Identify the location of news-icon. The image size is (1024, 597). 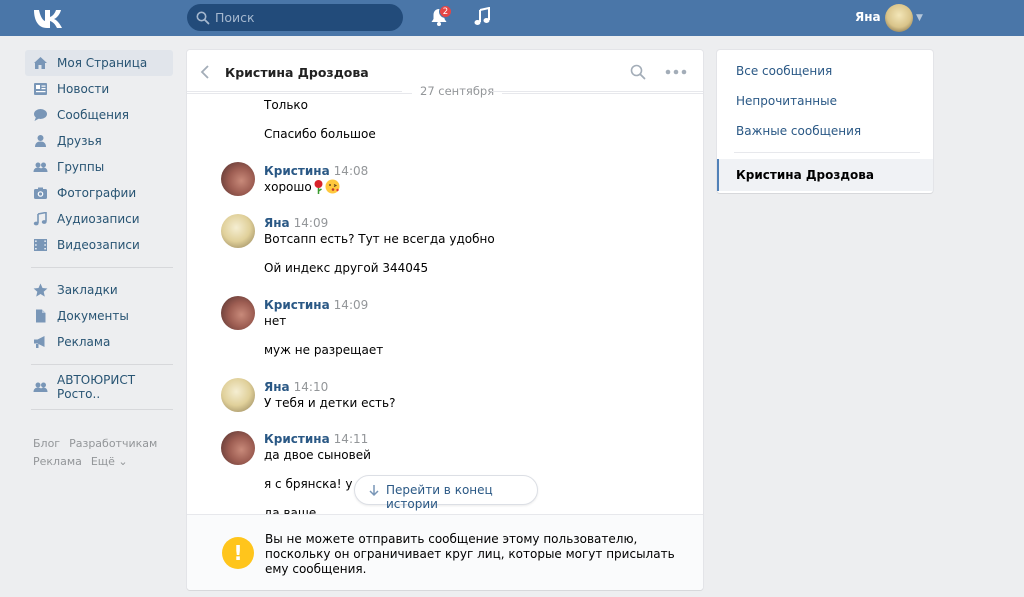
(40, 89).